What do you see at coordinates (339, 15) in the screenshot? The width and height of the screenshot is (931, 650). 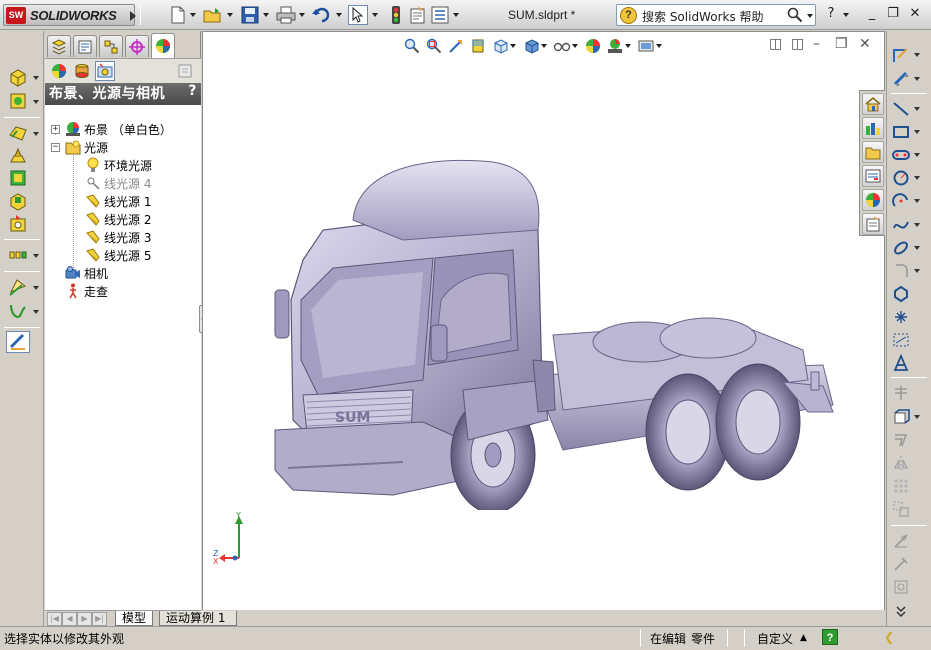 I see `undo-dropdown` at bounding box center [339, 15].